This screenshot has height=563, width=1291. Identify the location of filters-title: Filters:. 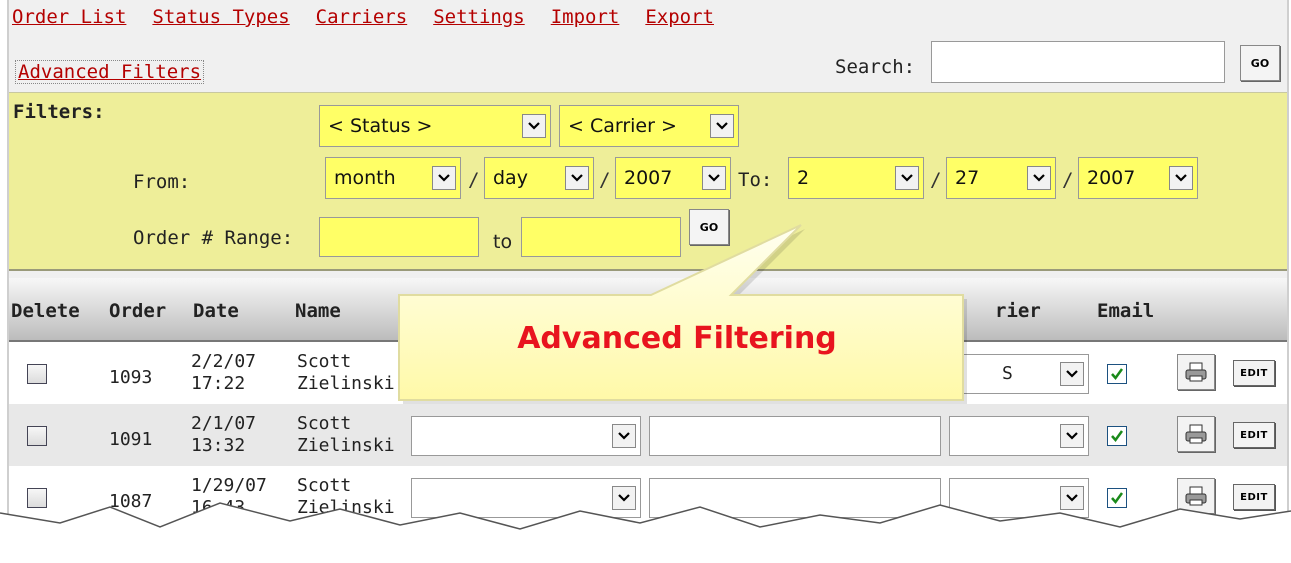
(59, 112).